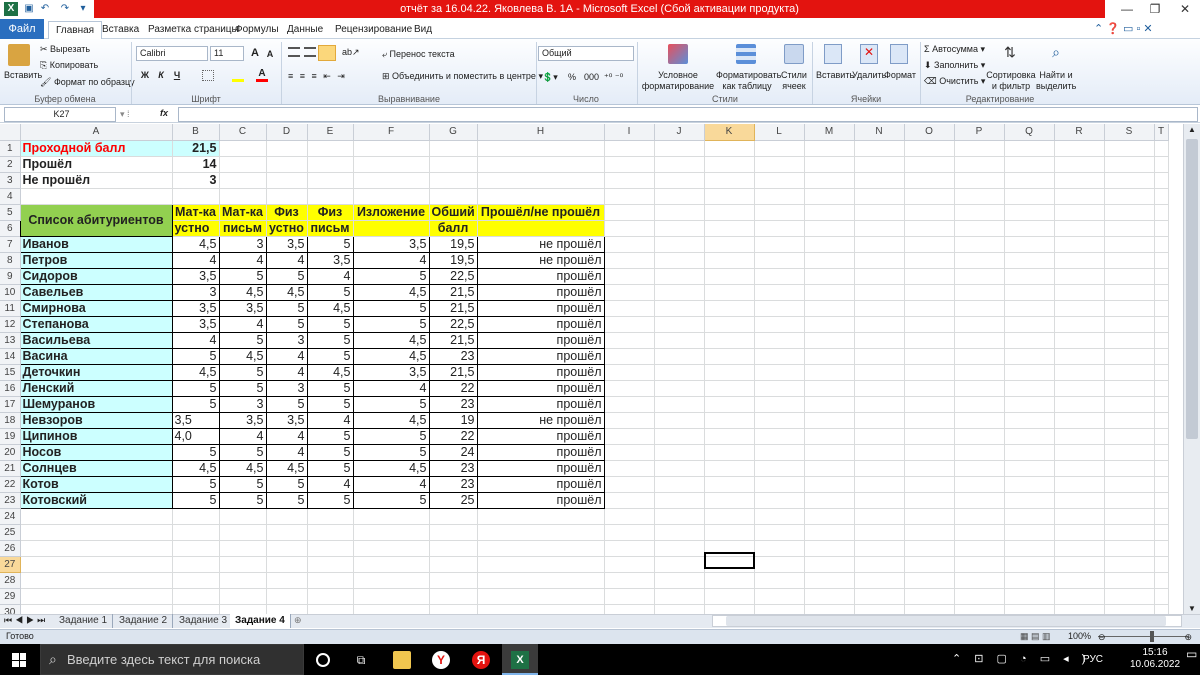 The width and height of the screenshot is (1200, 675). What do you see at coordinates (10, 196) in the screenshot?
I see `row-header-4: 4` at bounding box center [10, 196].